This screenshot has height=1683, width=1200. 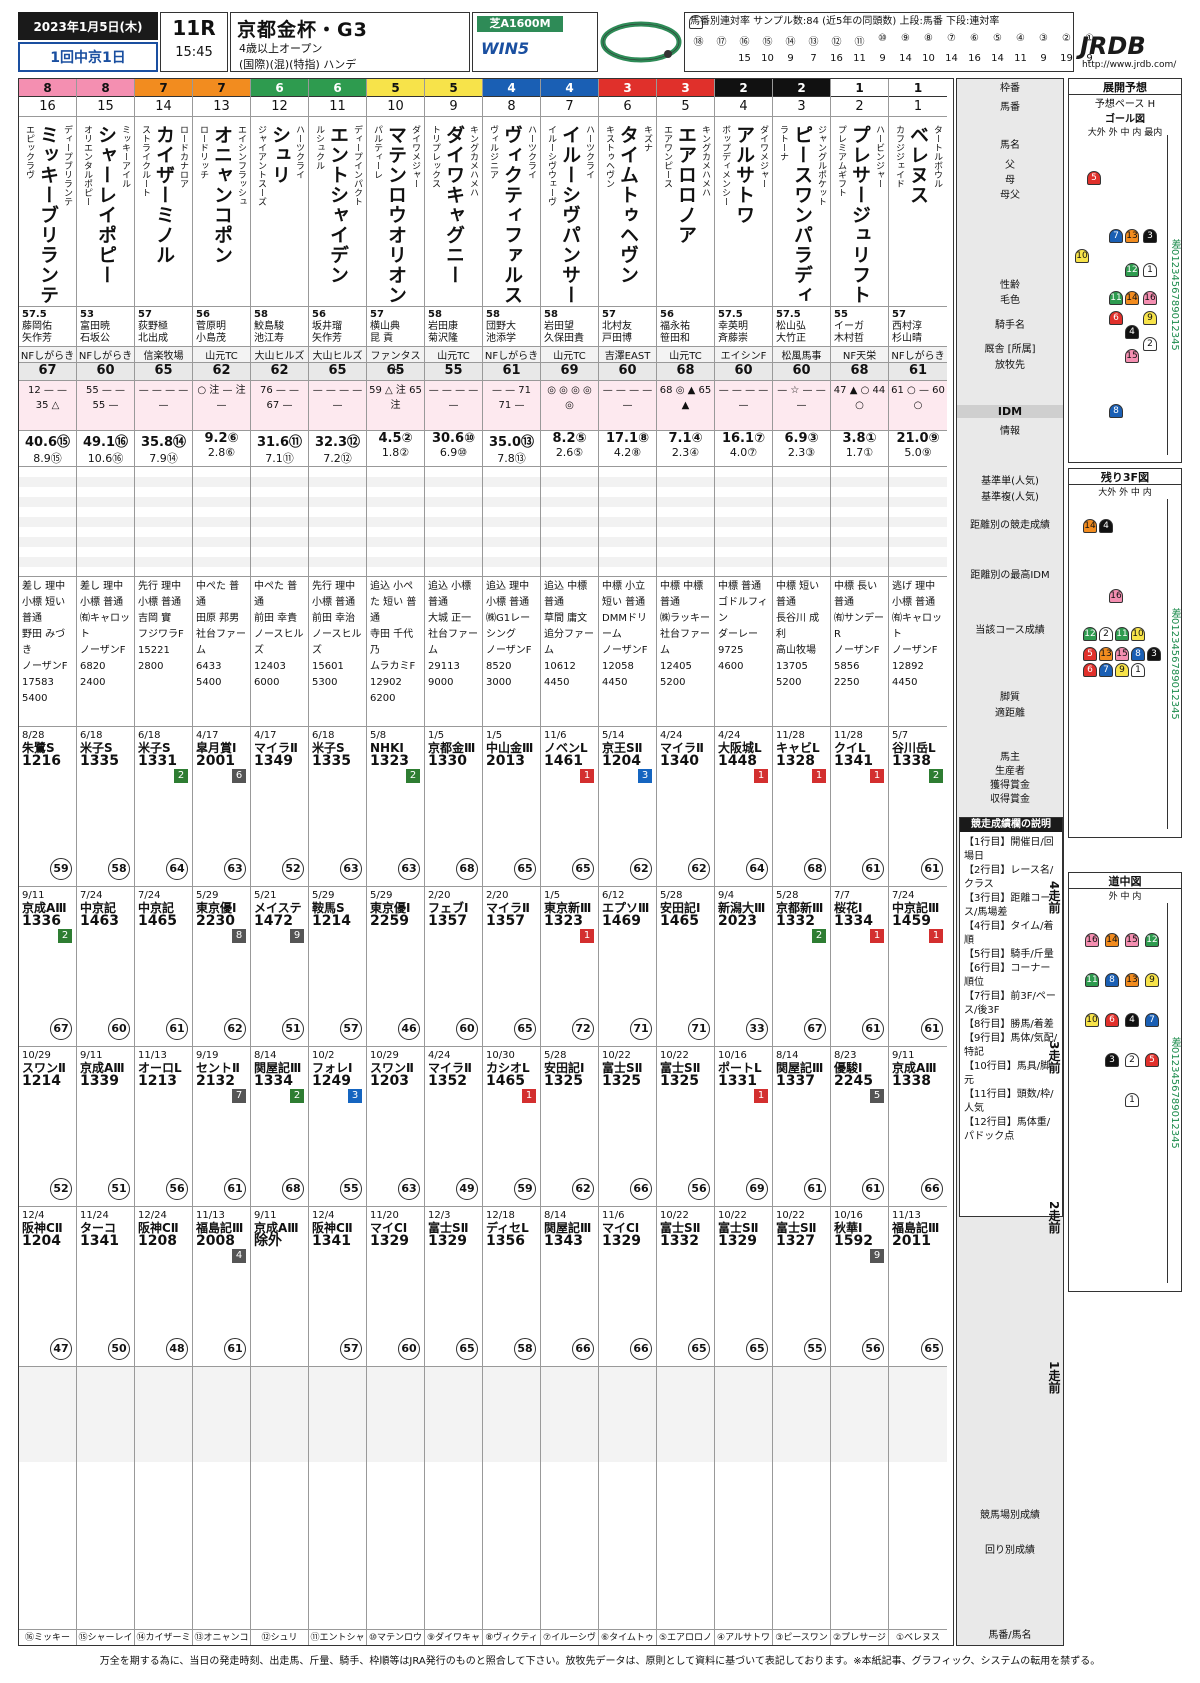 What do you see at coordinates (627, 967) in the screenshot?
I see `past-run: 6/12 エプソⅢ 1469 71` at bounding box center [627, 967].